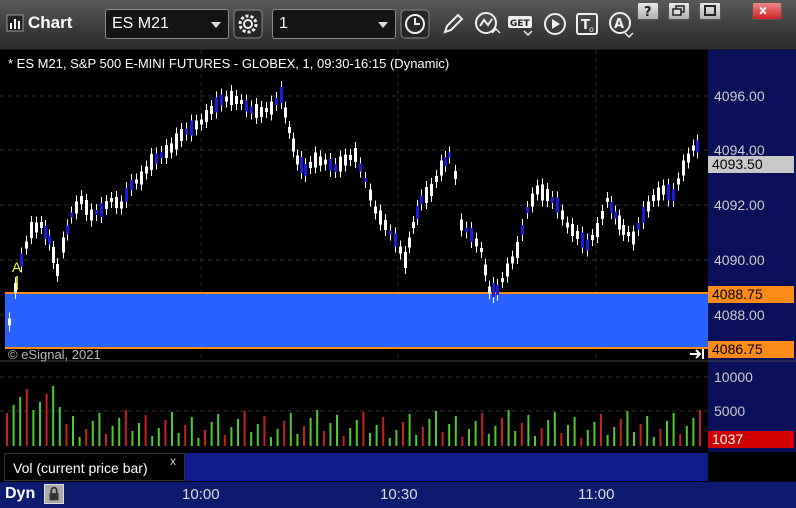 This screenshot has height=508, width=796. What do you see at coordinates (54, 494) in the screenshot?
I see `lock-icon` at bounding box center [54, 494].